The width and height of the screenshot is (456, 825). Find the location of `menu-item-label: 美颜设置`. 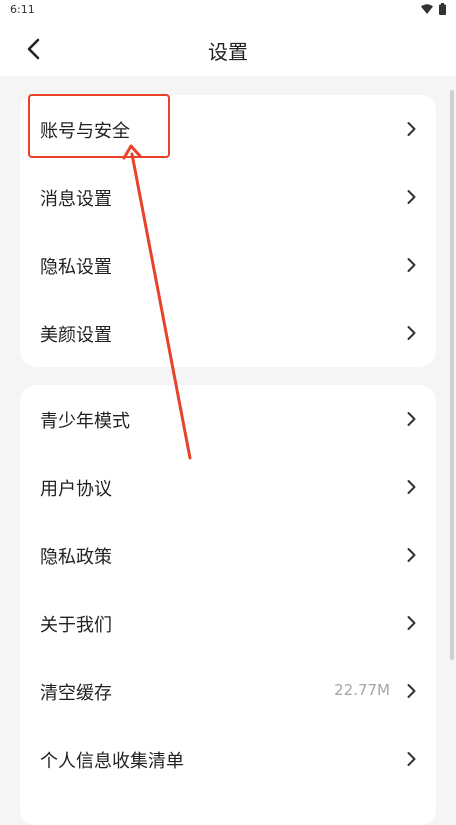

menu-item-label: 美颜设置 is located at coordinates (76, 335).